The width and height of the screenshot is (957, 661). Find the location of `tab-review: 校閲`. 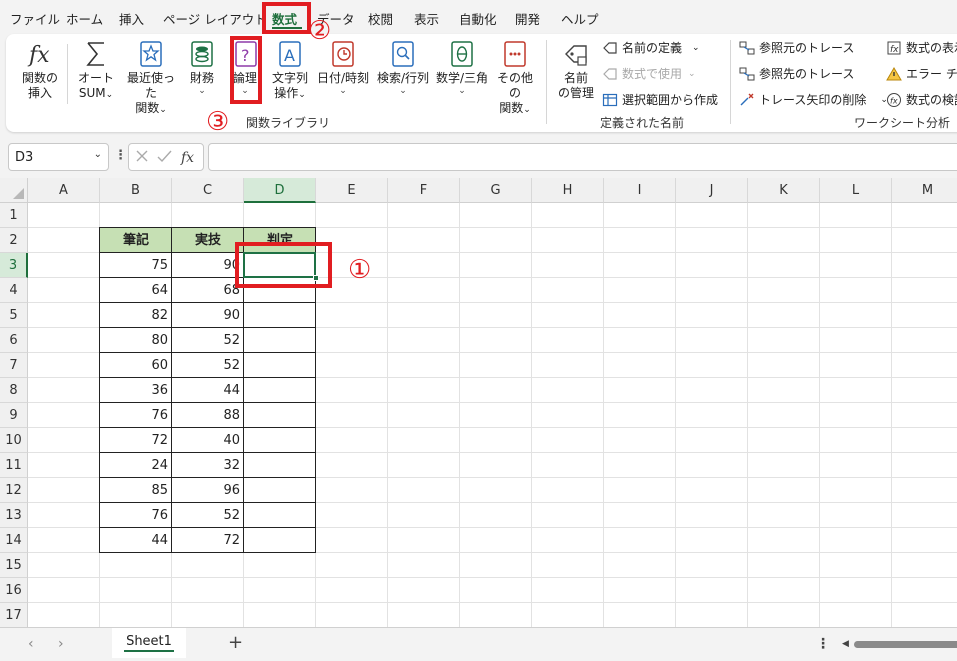

tab-review: 校閲 is located at coordinates (380, 18).